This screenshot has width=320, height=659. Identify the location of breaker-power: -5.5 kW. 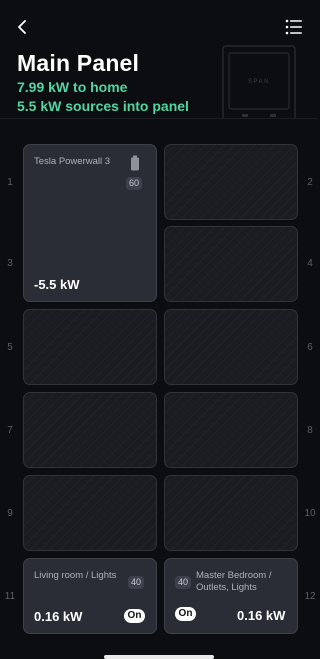
(57, 284).